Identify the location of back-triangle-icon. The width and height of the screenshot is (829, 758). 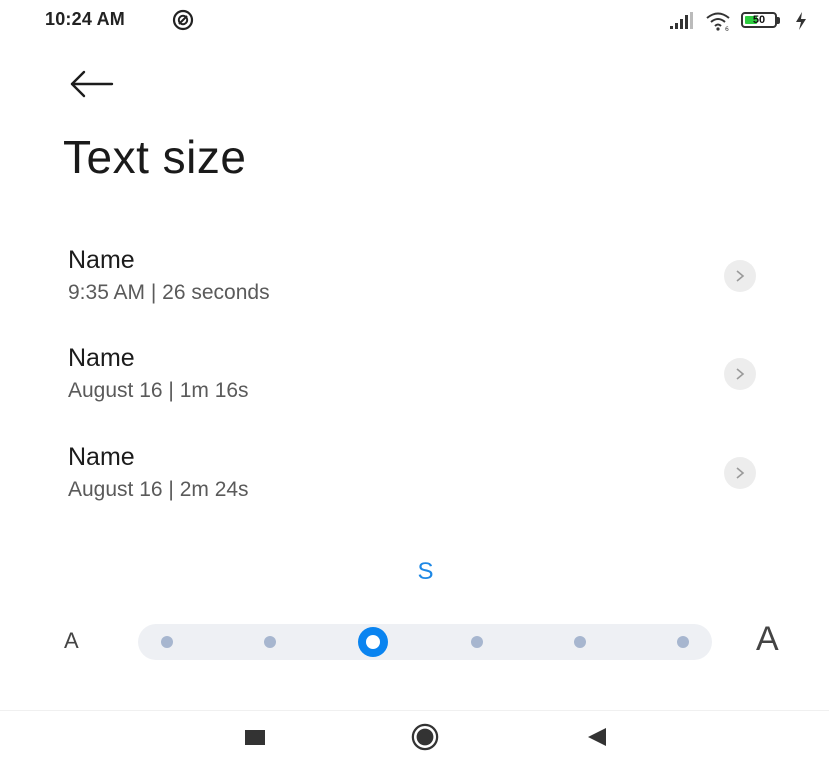
(597, 737).